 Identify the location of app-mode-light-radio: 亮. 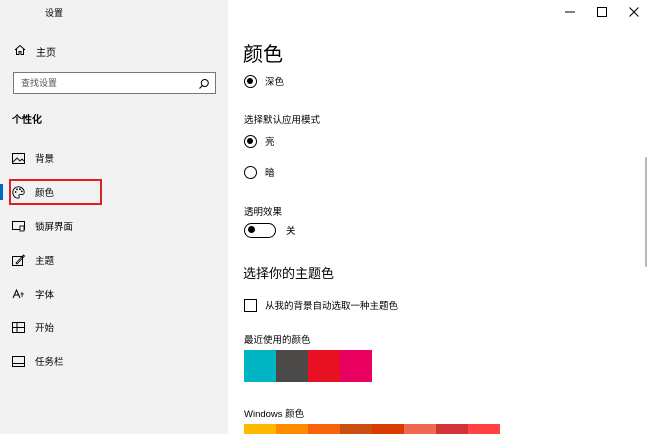
(259, 141).